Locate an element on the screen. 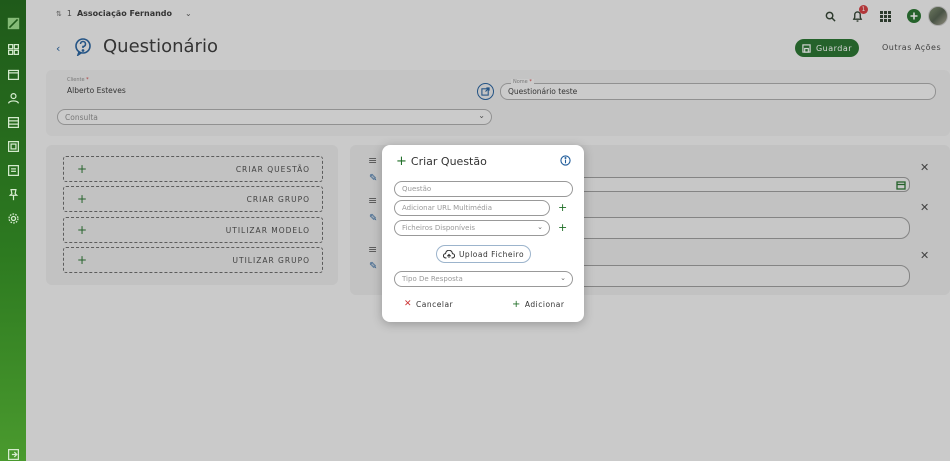 Image resolution: width=950 pixels, height=461 pixels. add-button-label: Adicionar is located at coordinates (544, 304).